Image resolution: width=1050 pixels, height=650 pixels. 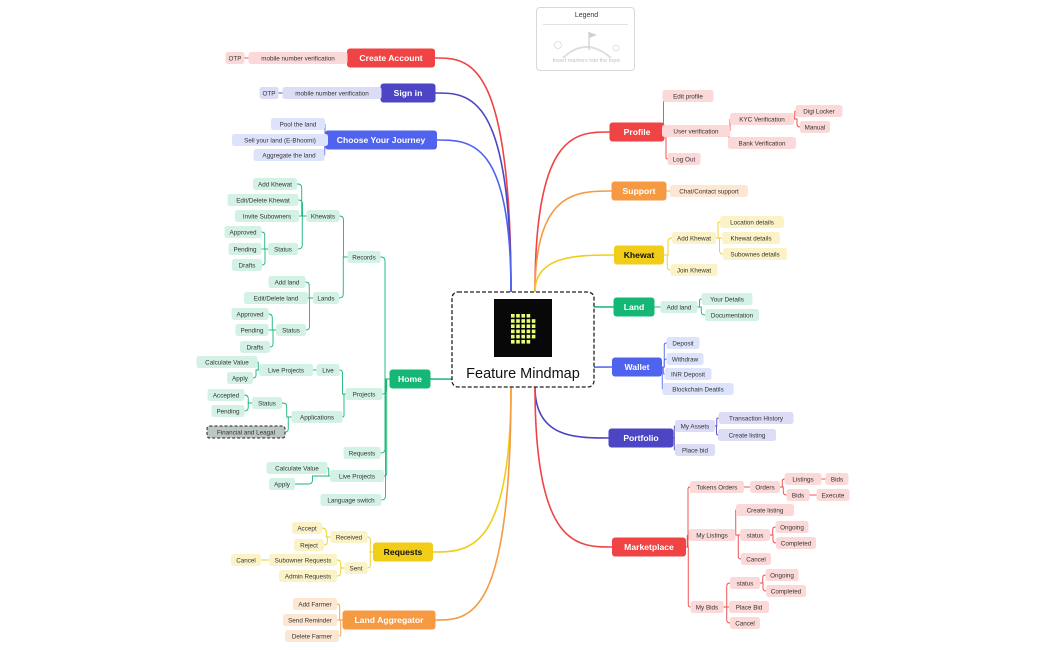 What do you see at coordinates (679, 307) in the screenshot?
I see `land-add-node: Add land` at bounding box center [679, 307].